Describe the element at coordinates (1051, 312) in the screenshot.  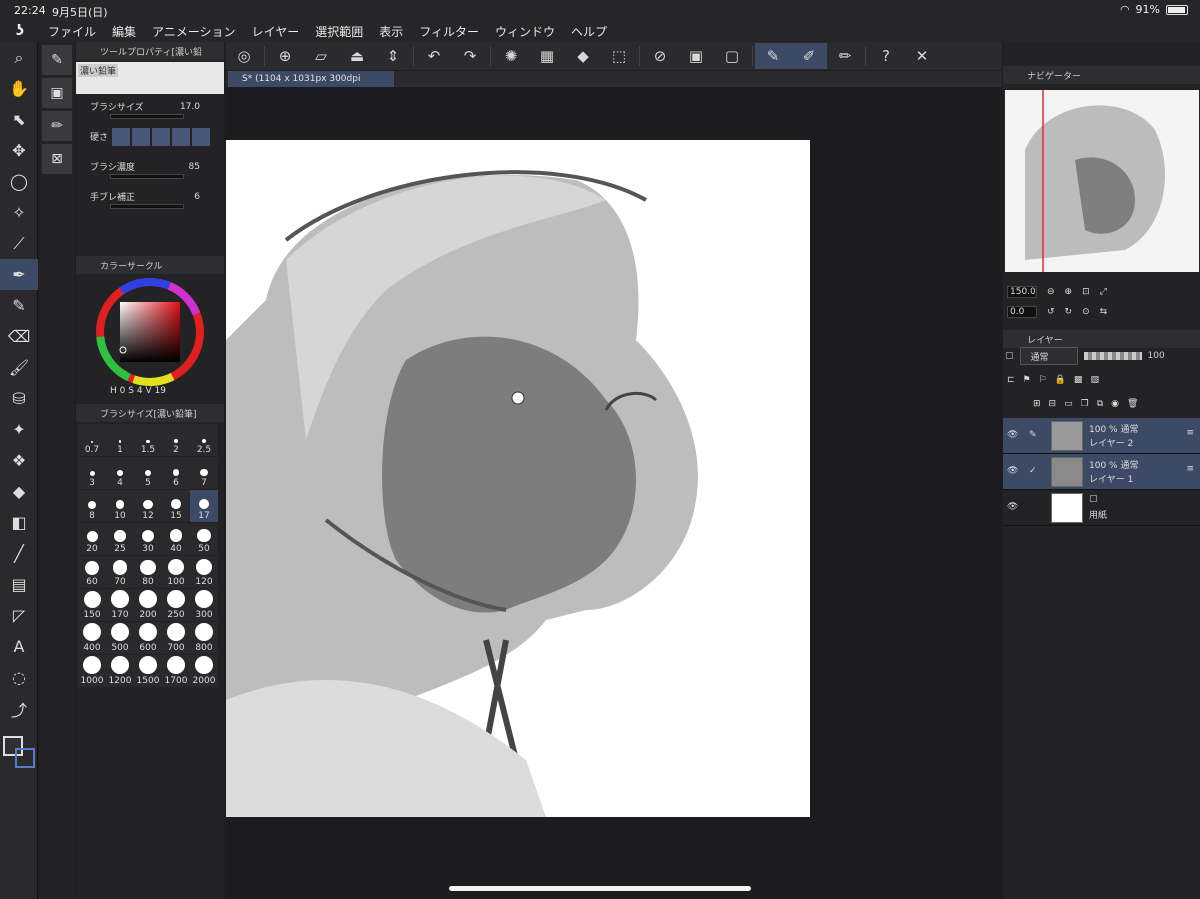
I see `rotate-left-icon: ↺` at that location.